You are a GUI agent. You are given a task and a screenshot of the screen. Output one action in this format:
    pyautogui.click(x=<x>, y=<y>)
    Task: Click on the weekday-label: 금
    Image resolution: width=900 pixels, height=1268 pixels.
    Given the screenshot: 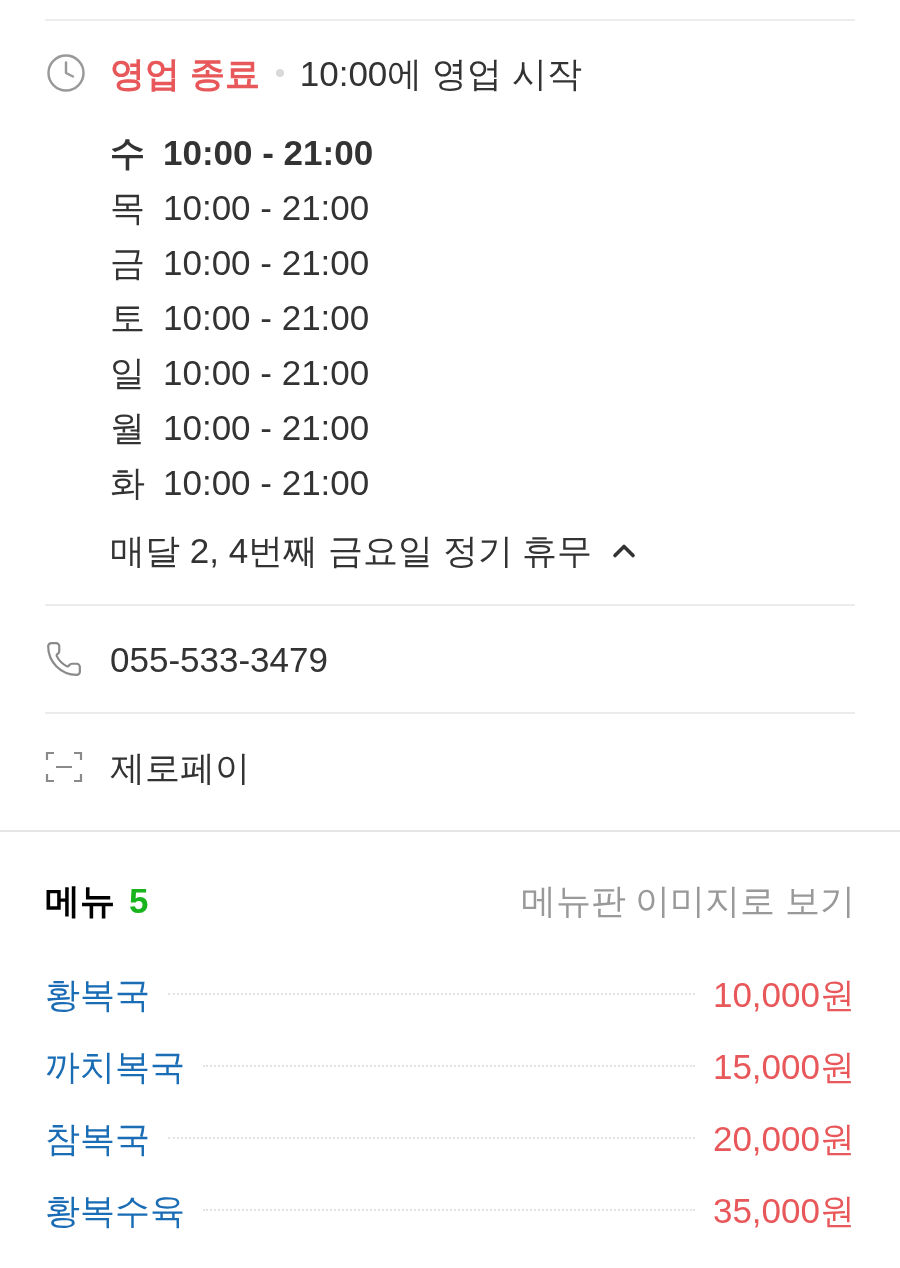 What is the action you would take?
    pyautogui.click(x=128, y=262)
    